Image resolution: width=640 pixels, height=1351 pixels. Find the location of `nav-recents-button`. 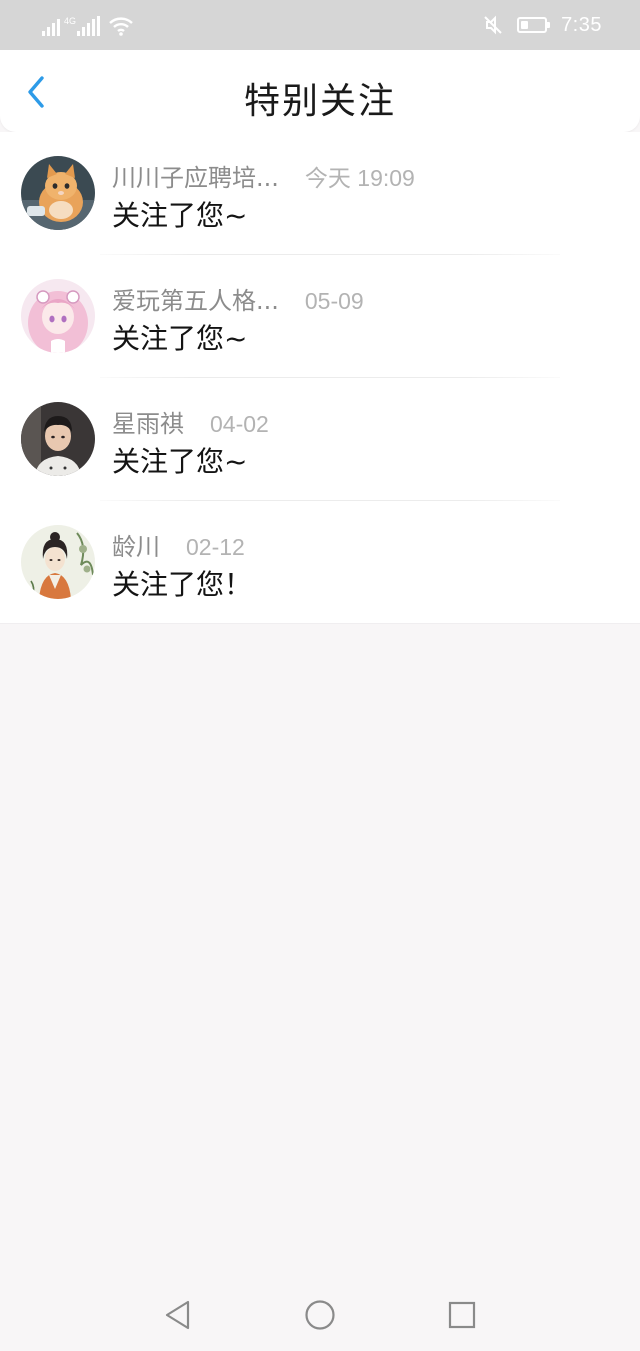

nav-recents-button is located at coordinates (462, 1315).